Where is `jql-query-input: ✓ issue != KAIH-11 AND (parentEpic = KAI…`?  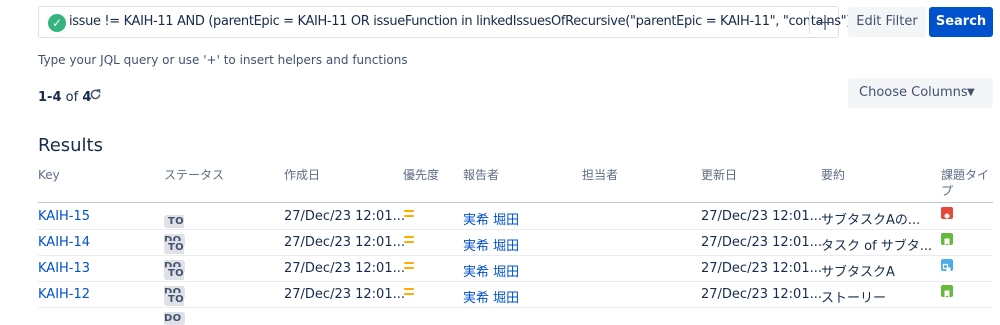 jql-query-input: ✓ issue != KAIH-11 AND (parentEpic = KAI… is located at coordinates (447, 22).